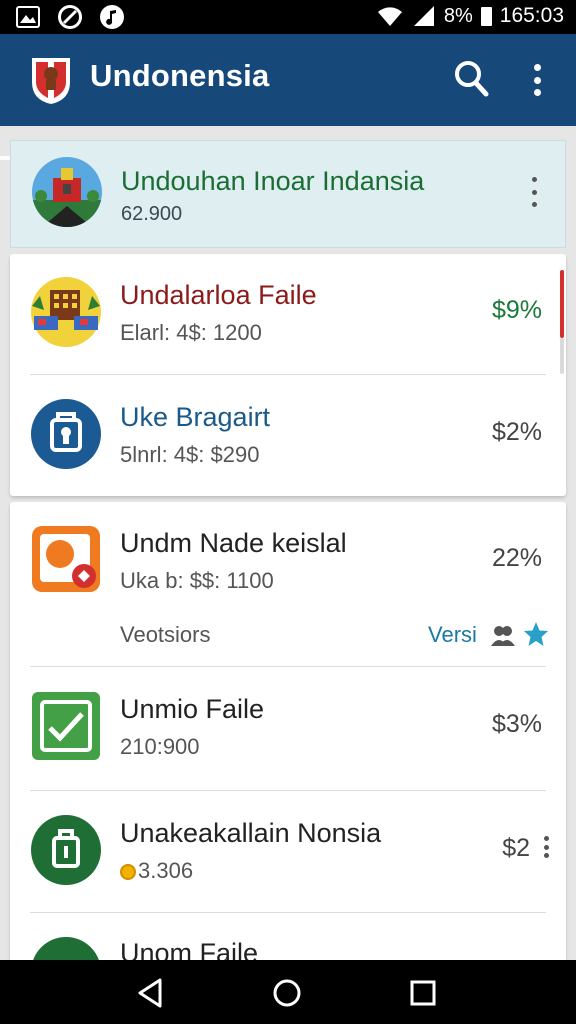  Describe the element at coordinates (486, 16) in the screenshot. I see `battery-icon` at that location.